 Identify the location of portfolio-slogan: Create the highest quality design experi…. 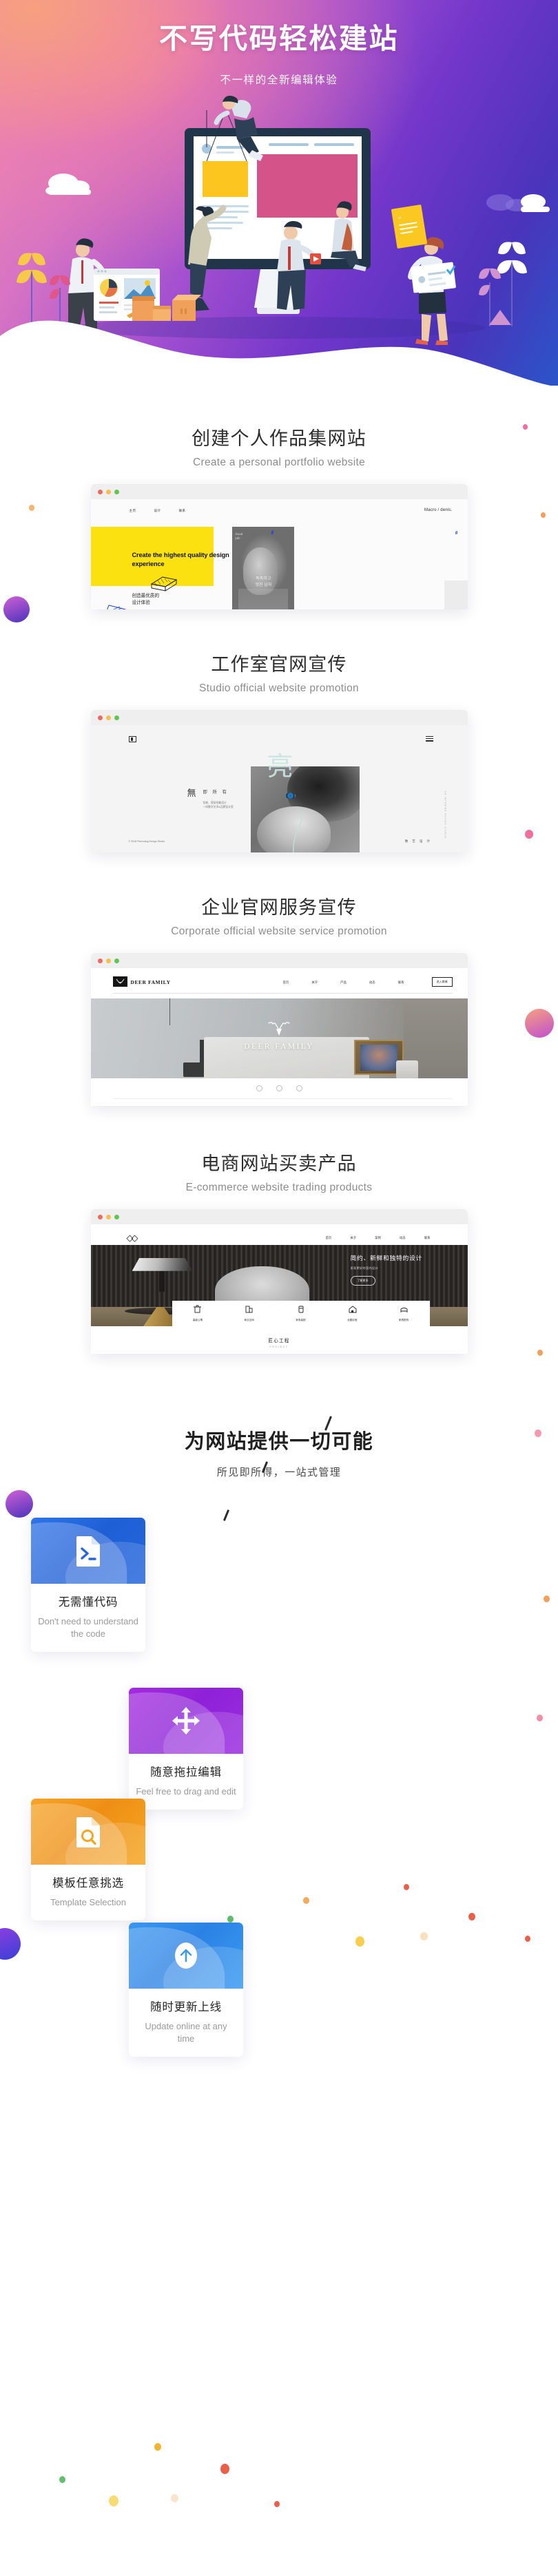
(180, 559).